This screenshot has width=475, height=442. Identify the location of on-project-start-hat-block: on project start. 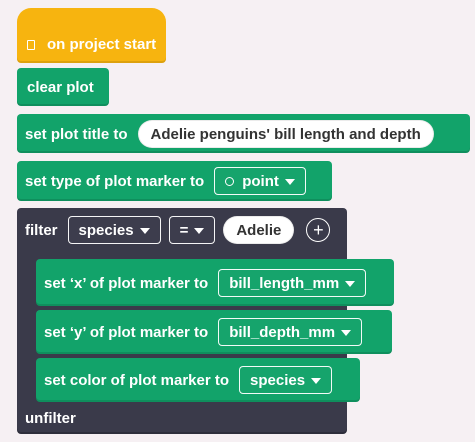
(91, 35).